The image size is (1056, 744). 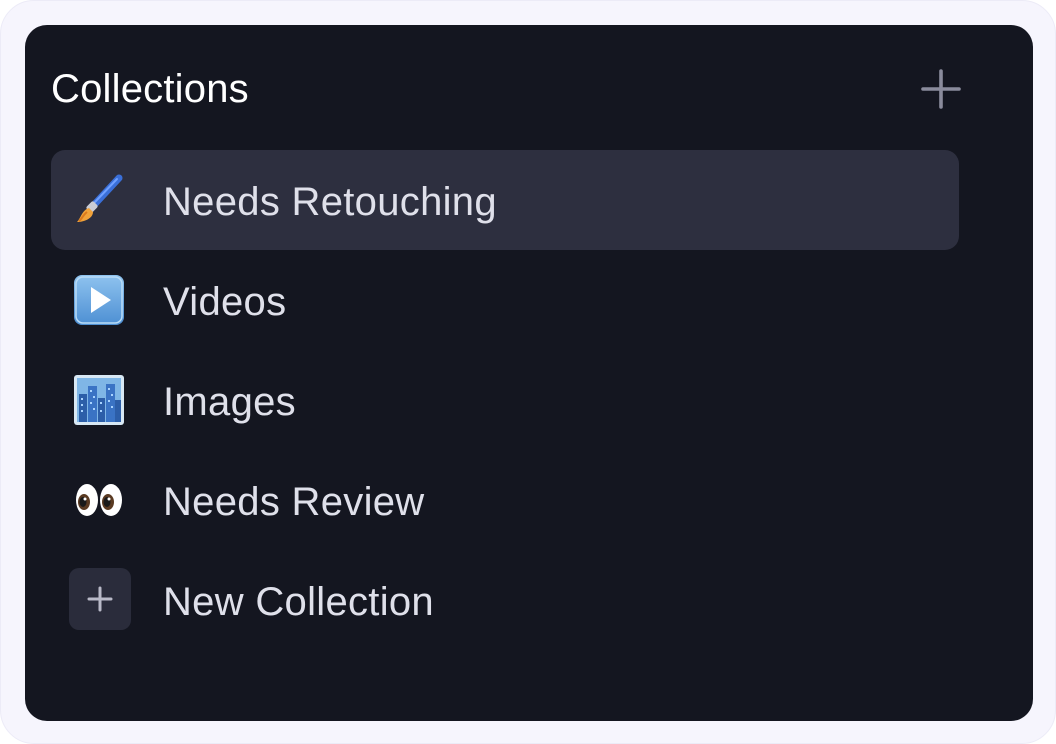 I want to click on new-collection-button: New Collection, so click(x=505, y=600).